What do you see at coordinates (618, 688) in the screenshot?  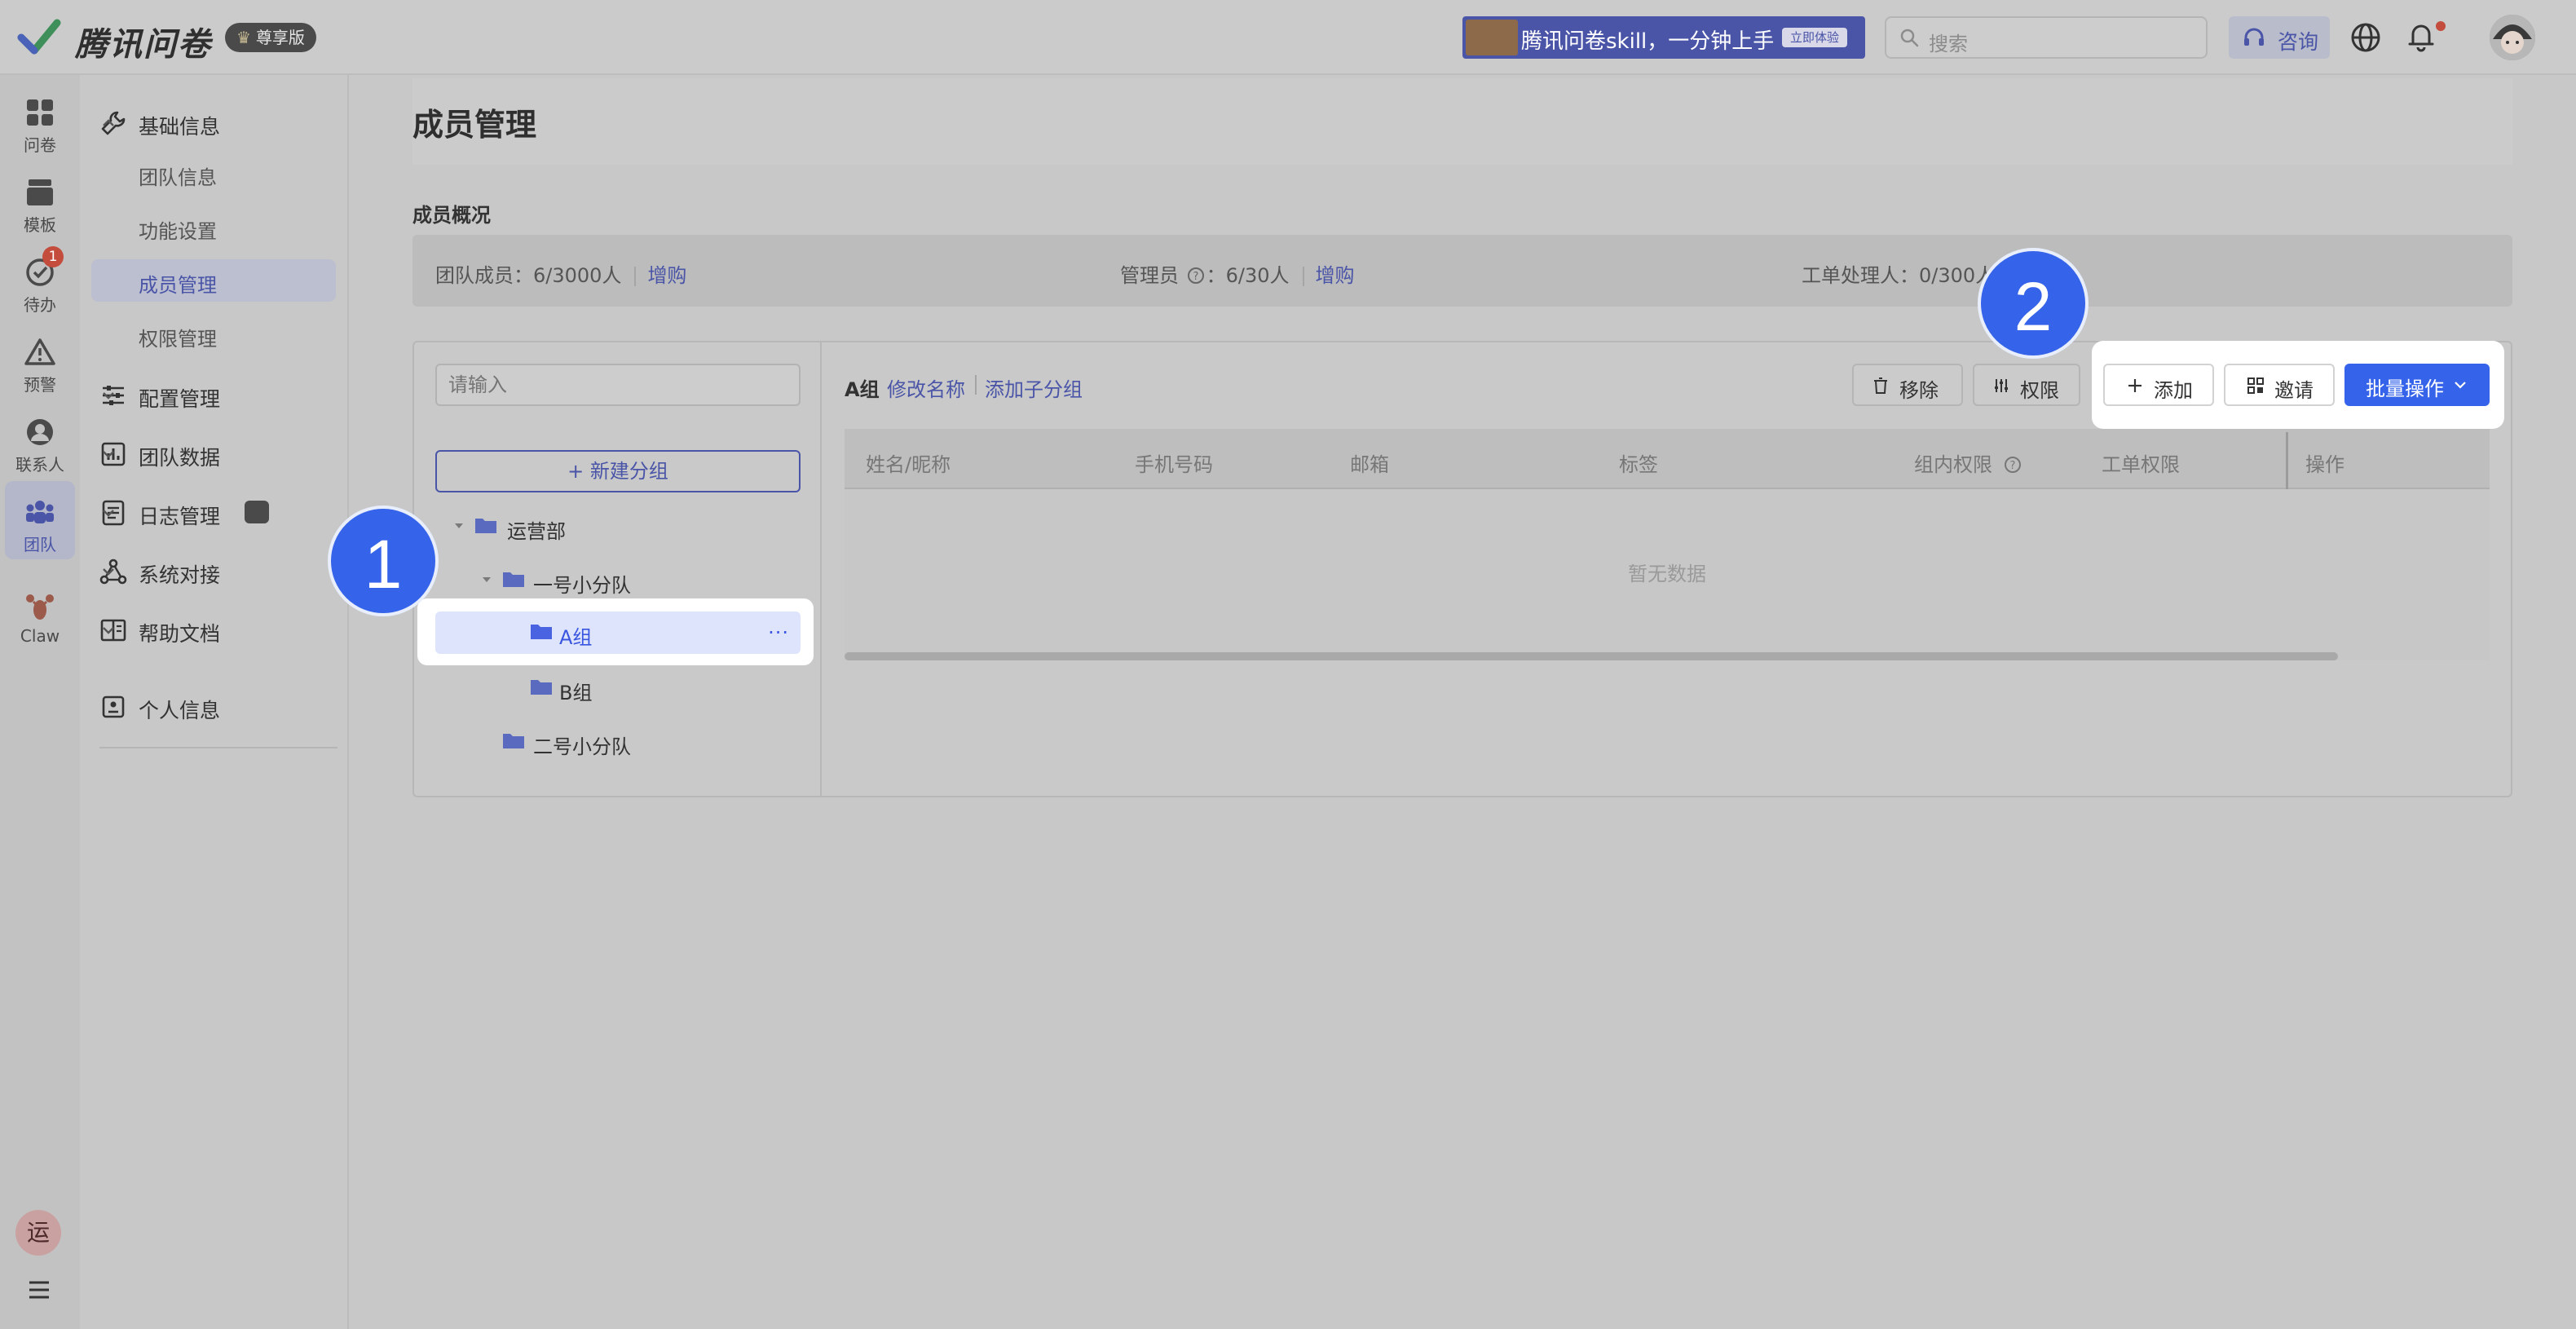 I see `tree-node-group-b: B组` at bounding box center [618, 688].